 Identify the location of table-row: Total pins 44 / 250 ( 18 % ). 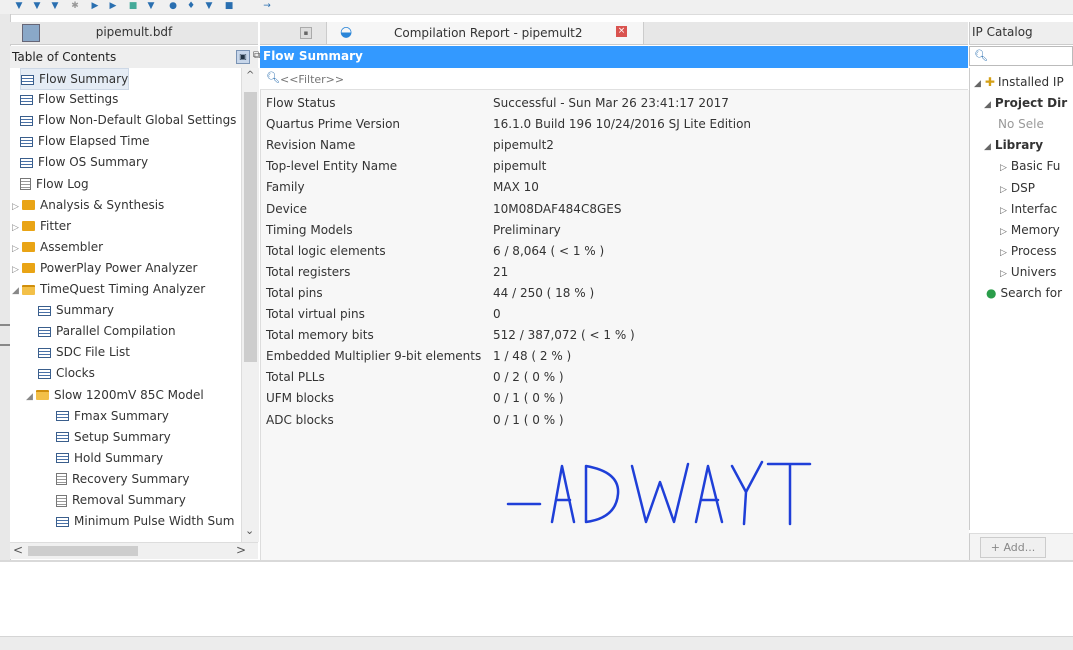
(615, 293).